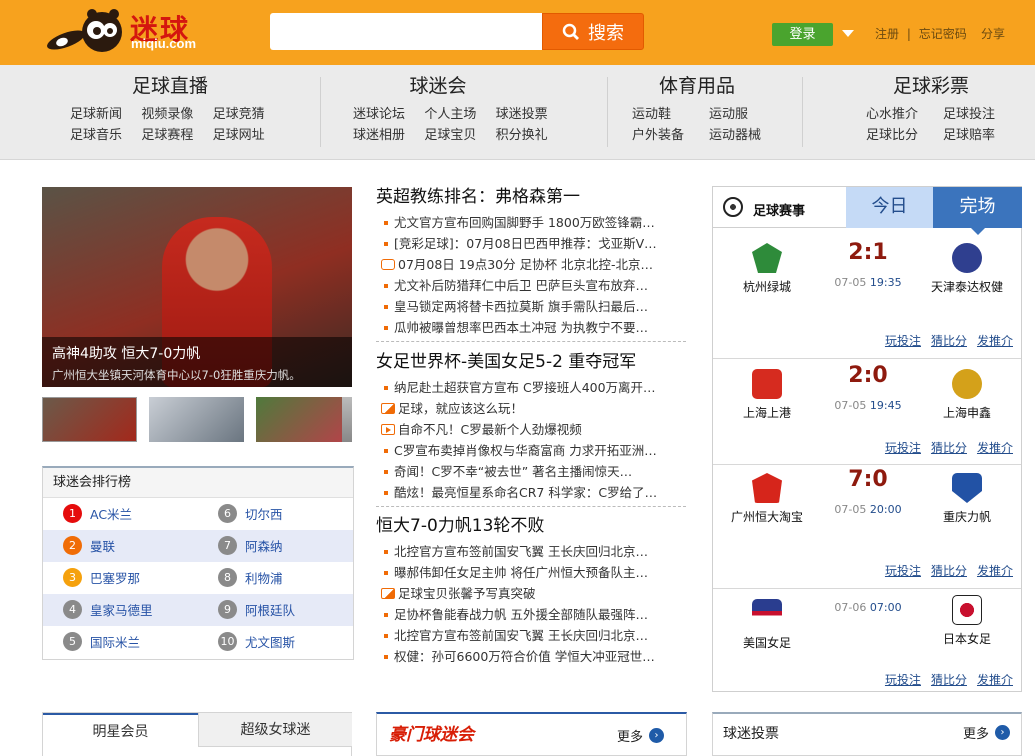 The height and width of the screenshot is (756, 1035). I want to click on away-team: 重庆力帆, so click(967, 499).